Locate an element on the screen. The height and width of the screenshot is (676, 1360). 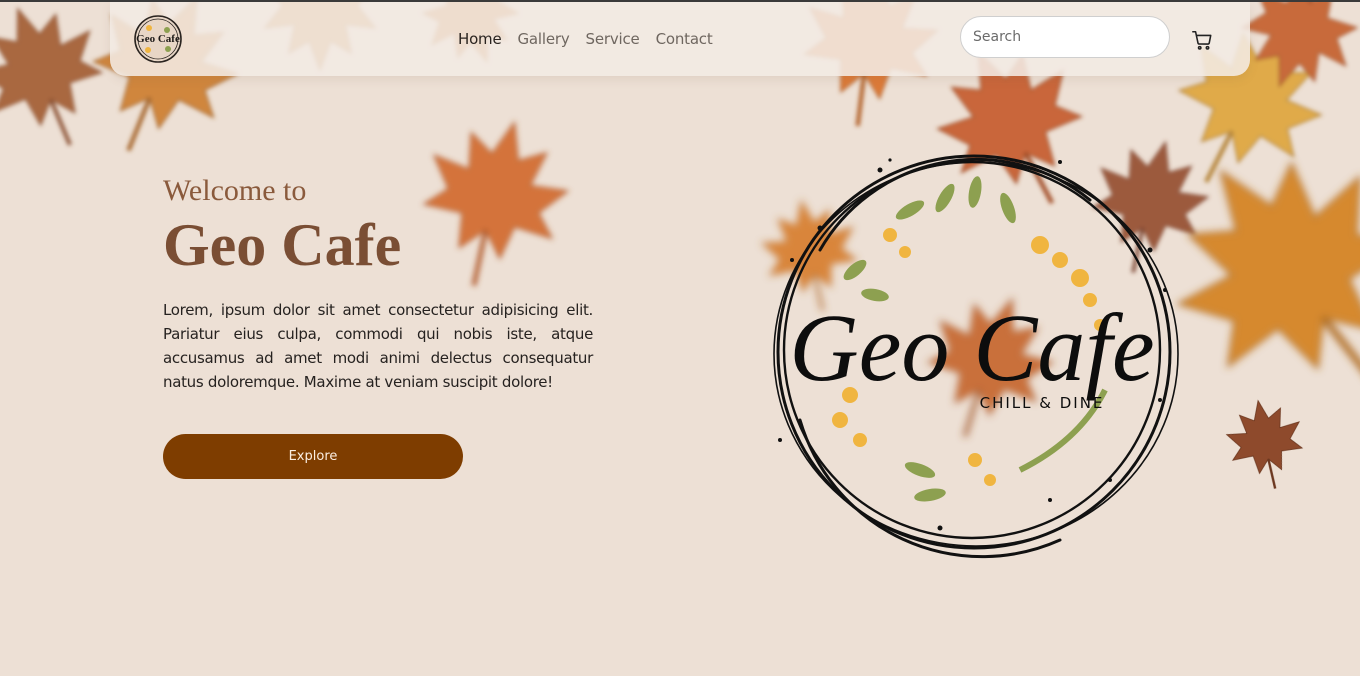
nav-service: Service is located at coordinates (613, 39).